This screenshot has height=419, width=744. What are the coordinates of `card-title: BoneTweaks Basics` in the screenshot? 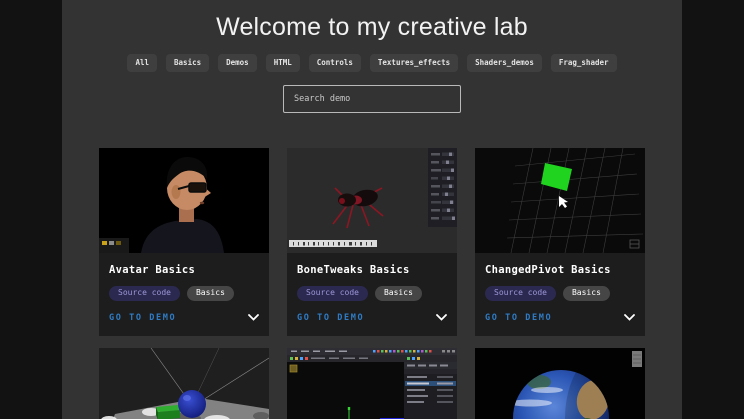 It's located at (353, 269).